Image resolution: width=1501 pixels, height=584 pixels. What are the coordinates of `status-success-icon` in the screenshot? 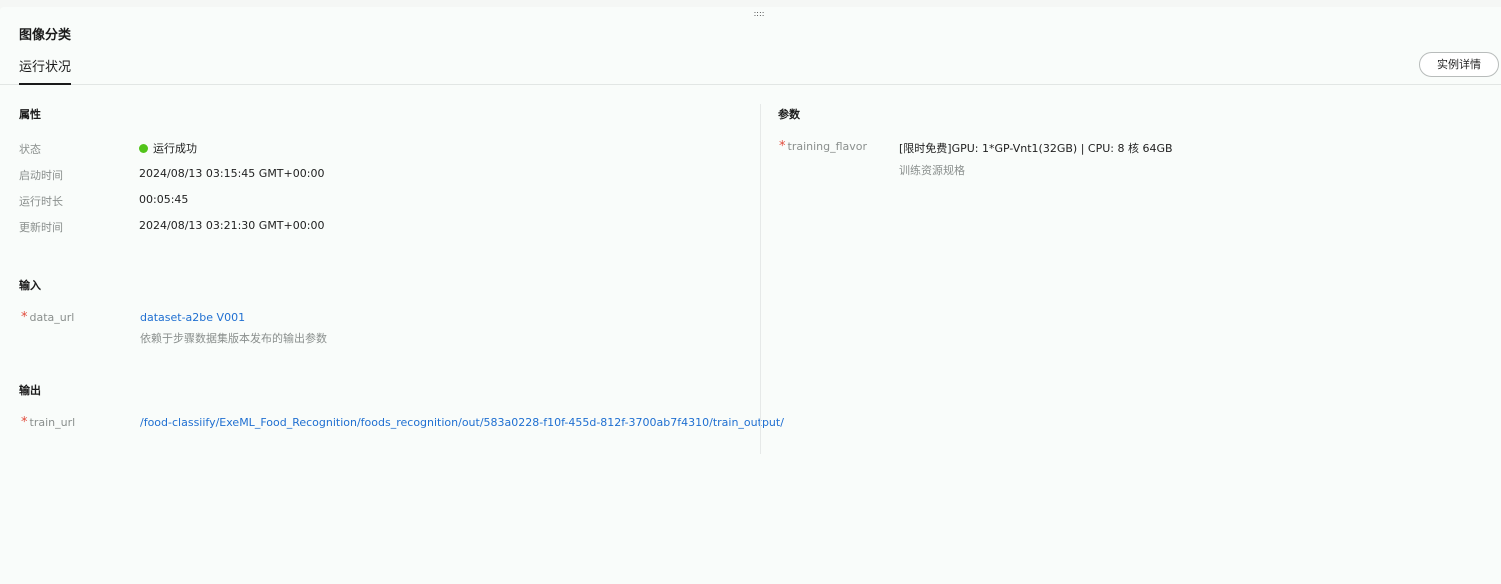 It's located at (143, 148).